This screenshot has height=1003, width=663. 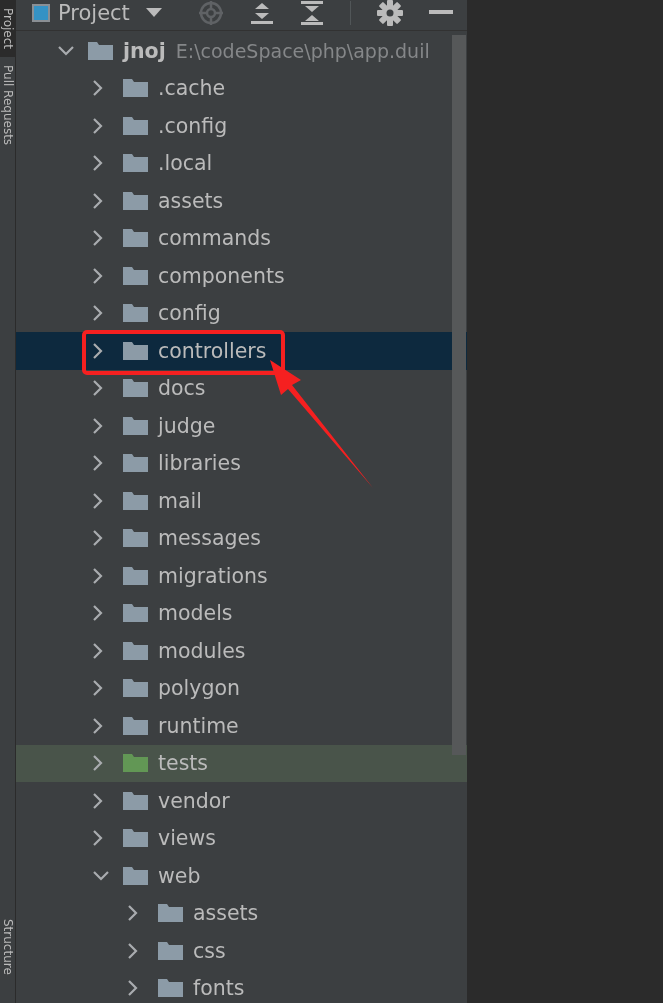 I want to click on tool-window-tab: Pull Requests, so click(x=7, y=105).